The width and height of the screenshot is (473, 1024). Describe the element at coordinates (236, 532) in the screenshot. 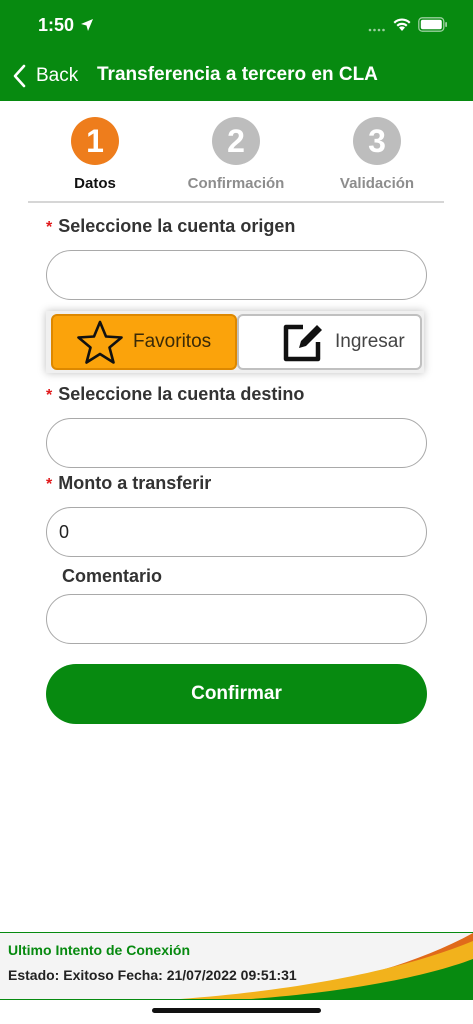

I see `amount-input` at that location.